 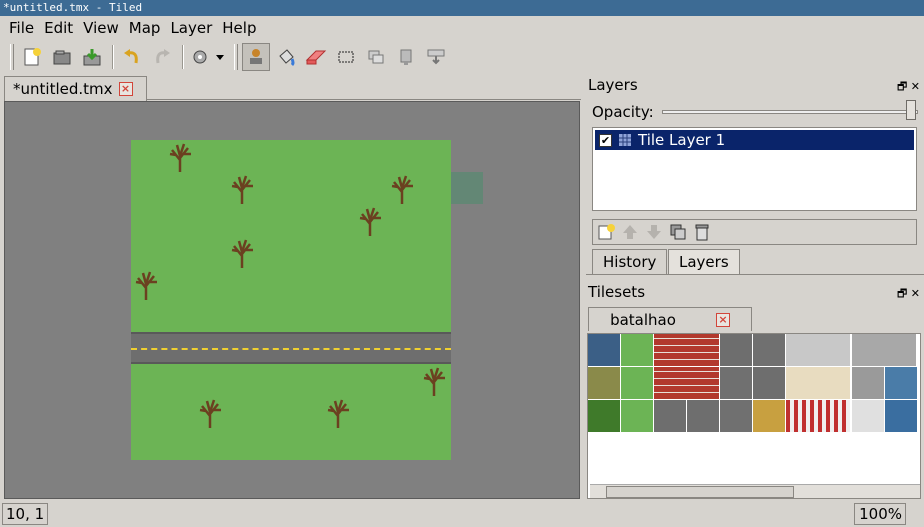 I want to click on redo-icon, so click(x=163, y=56).